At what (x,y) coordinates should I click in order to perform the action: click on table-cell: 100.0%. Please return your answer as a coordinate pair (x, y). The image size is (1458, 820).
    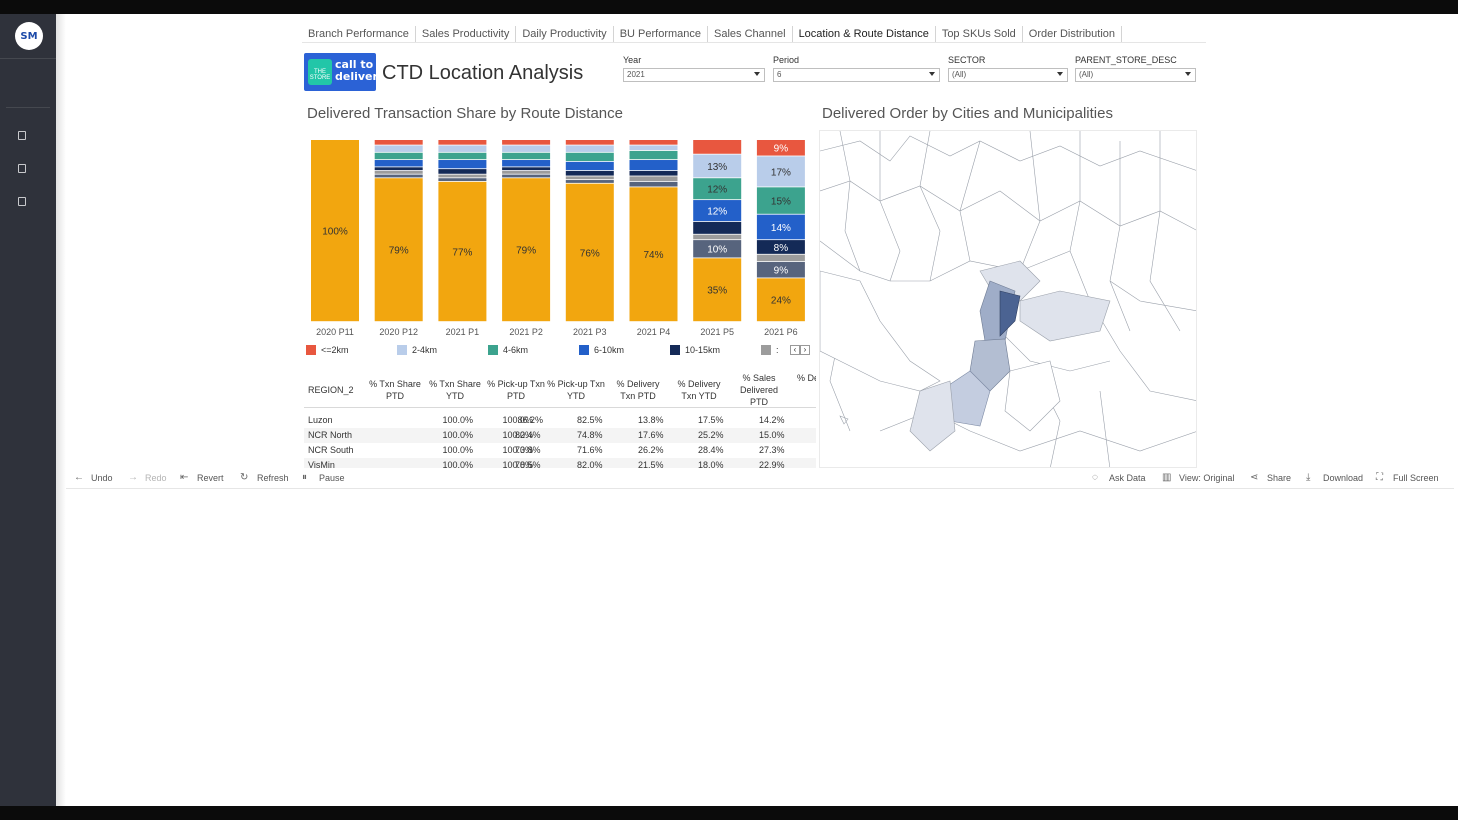
    Looking at the image, I should click on (457, 420).